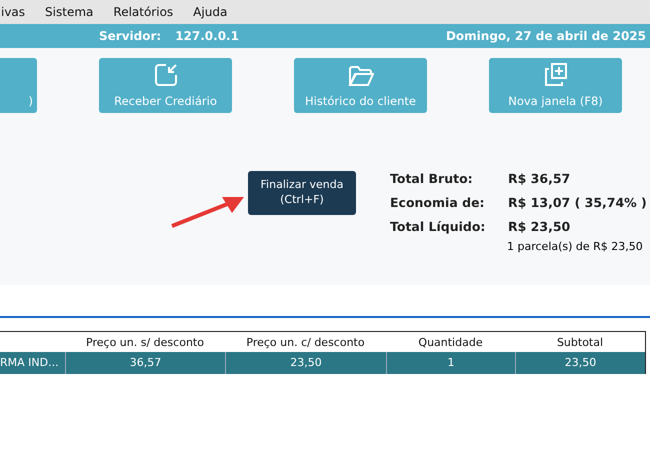 The image size is (650, 460). I want to click on new-window-icon, so click(555, 75).